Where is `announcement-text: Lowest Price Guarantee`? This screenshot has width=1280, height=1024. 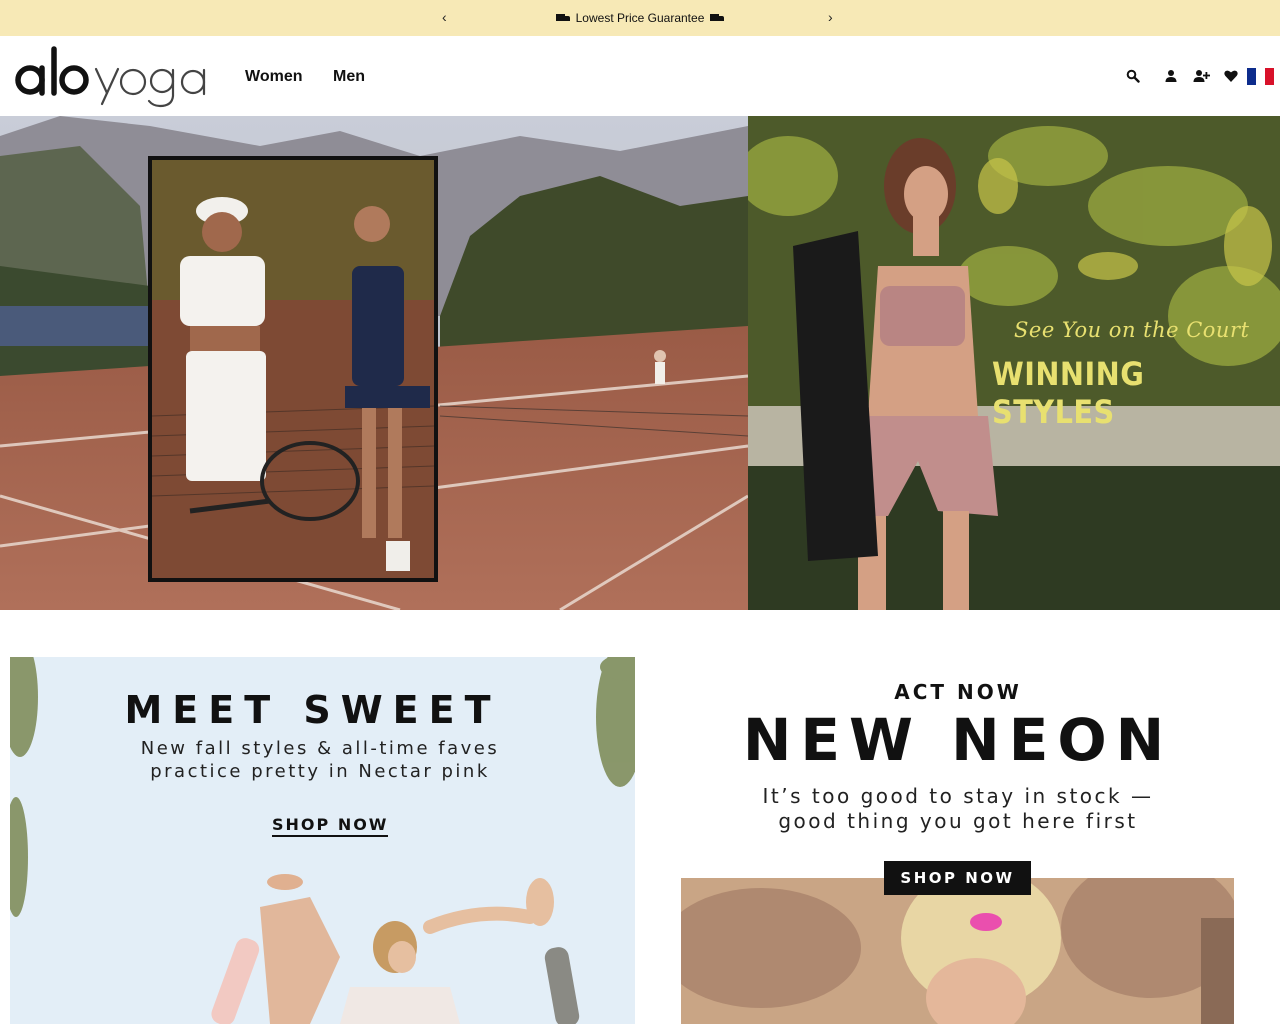
announcement-text: Lowest Price Guarantee is located at coordinates (640, 18).